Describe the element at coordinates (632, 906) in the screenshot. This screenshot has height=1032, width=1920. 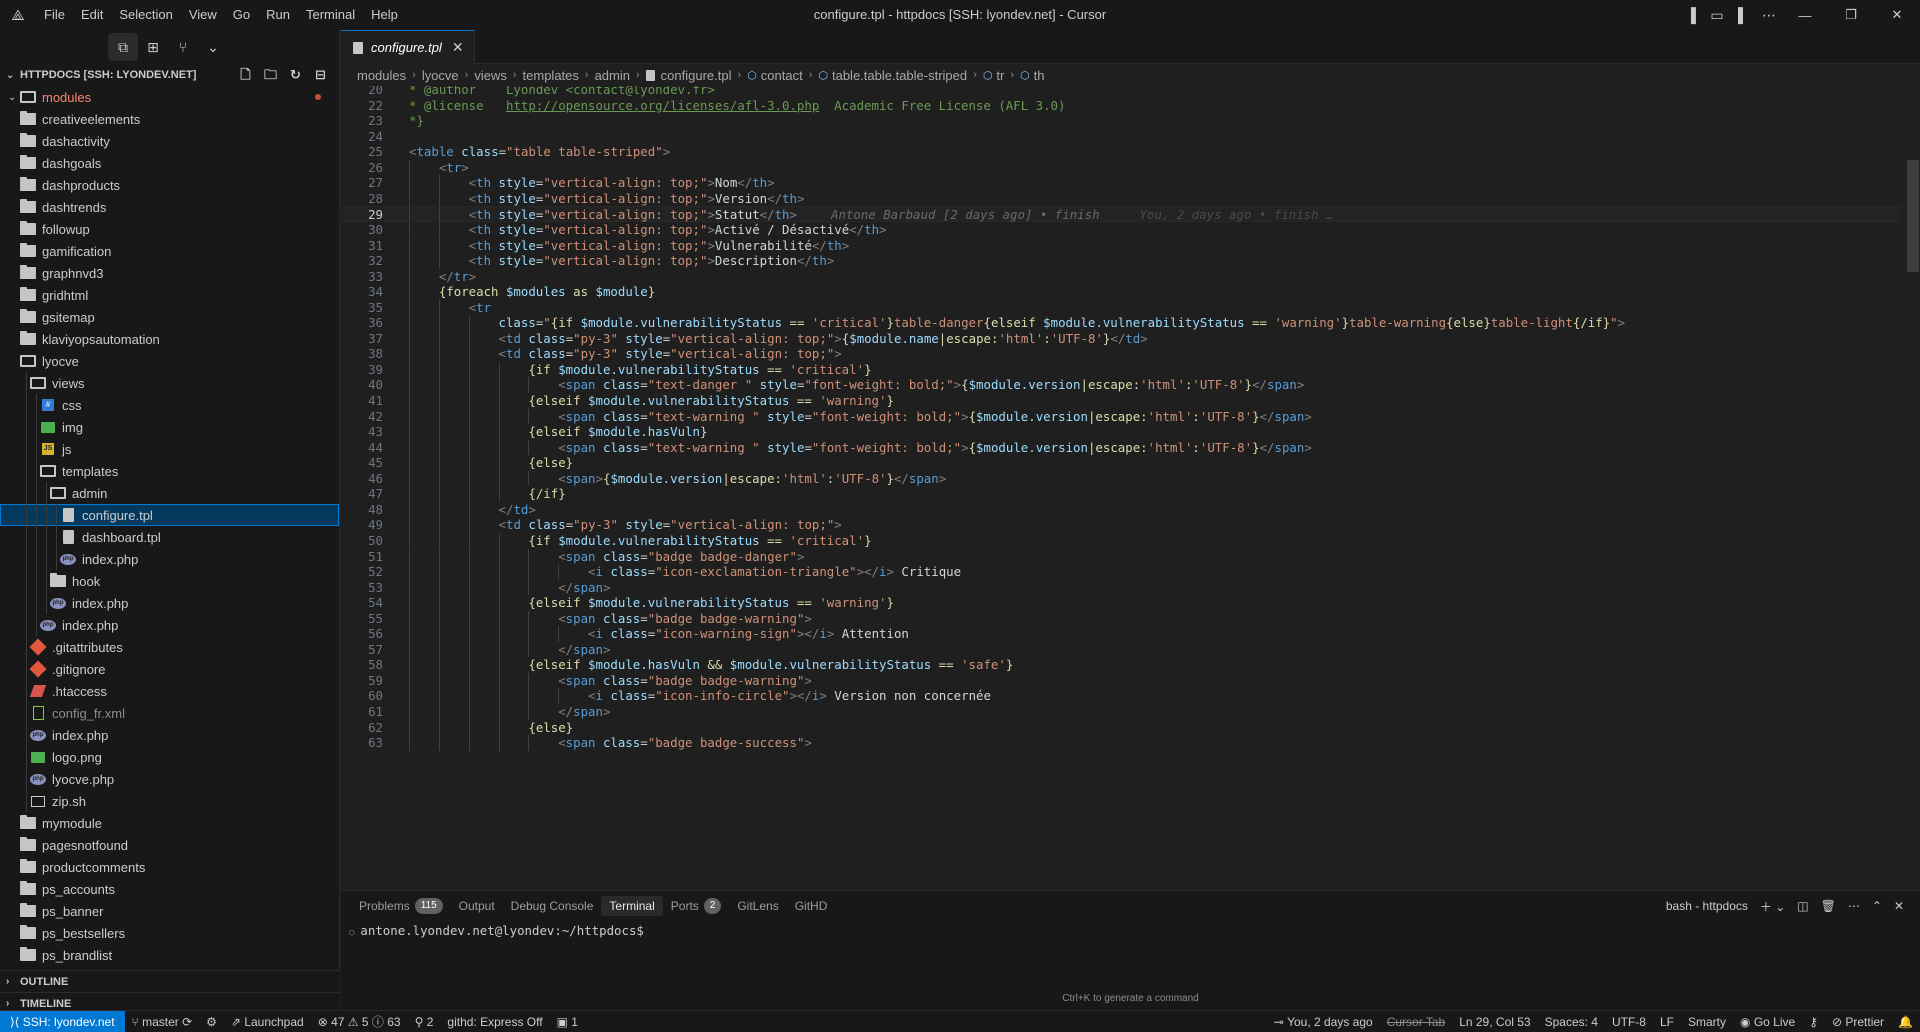
I see `panel-tab-terminal: Terminal` at that location.